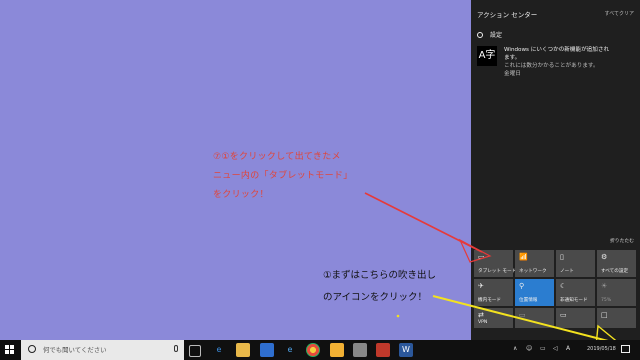 This screenshot has height=360, width=640. I want to click on gear-icon: ⚙, so click(604, 257).